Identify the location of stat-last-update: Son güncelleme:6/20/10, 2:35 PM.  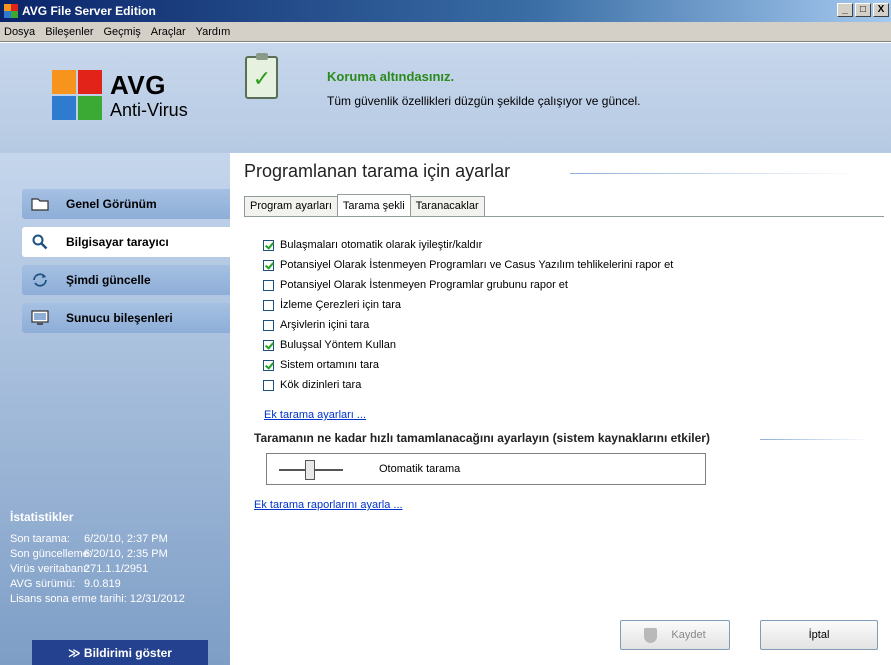
(89, 554).